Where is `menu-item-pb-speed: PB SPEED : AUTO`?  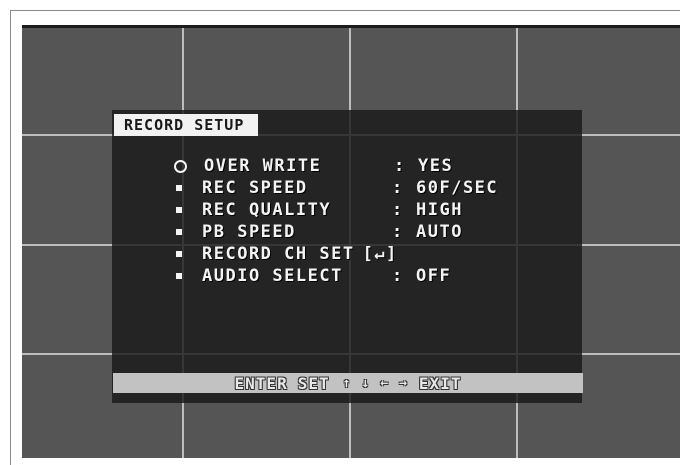 menu-item-pb-speed: PB SPEED : AUTO is located at coordinates (317, 232).